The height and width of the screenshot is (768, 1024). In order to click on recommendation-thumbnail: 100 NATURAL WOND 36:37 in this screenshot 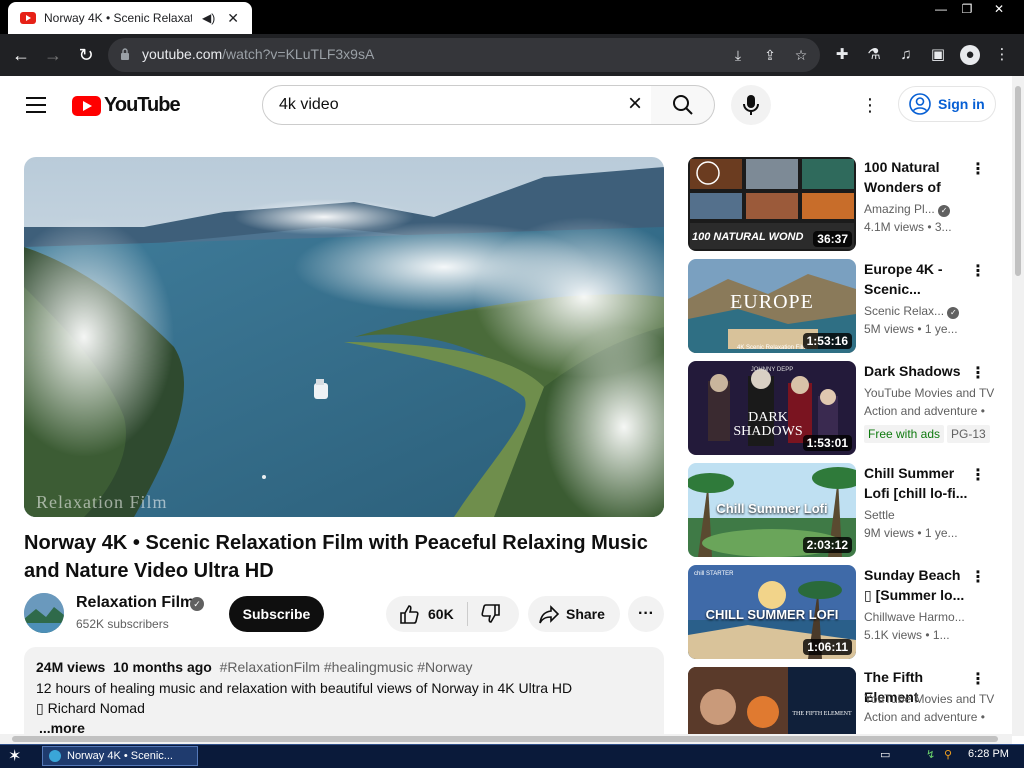, I will do `click(772, 204)`.